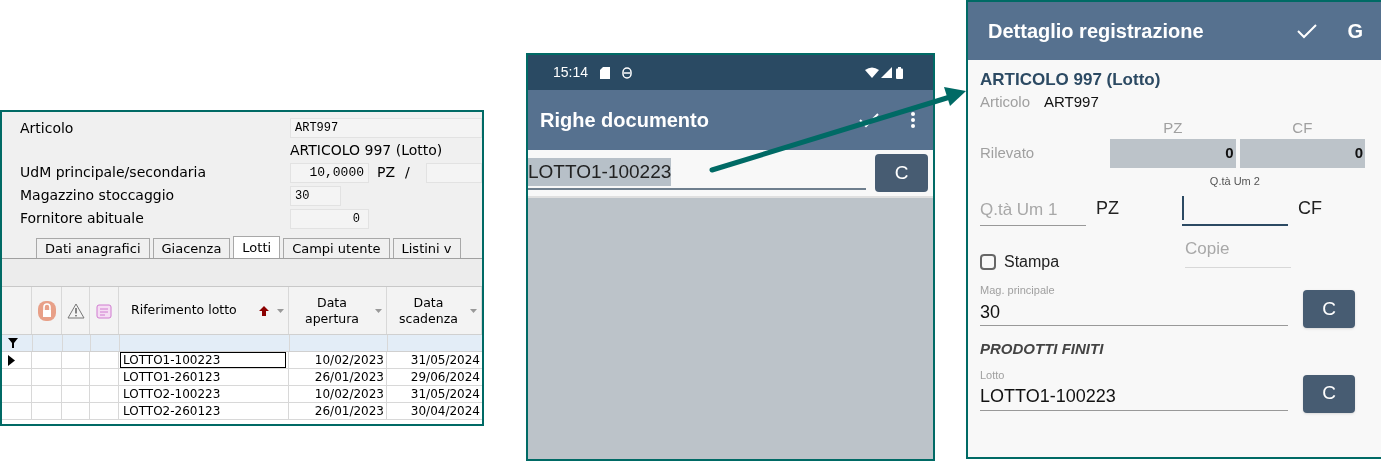 The image size is (1381, 461). I want to click on section-title: PRODOTTI FINITI, so click(1042, 349).